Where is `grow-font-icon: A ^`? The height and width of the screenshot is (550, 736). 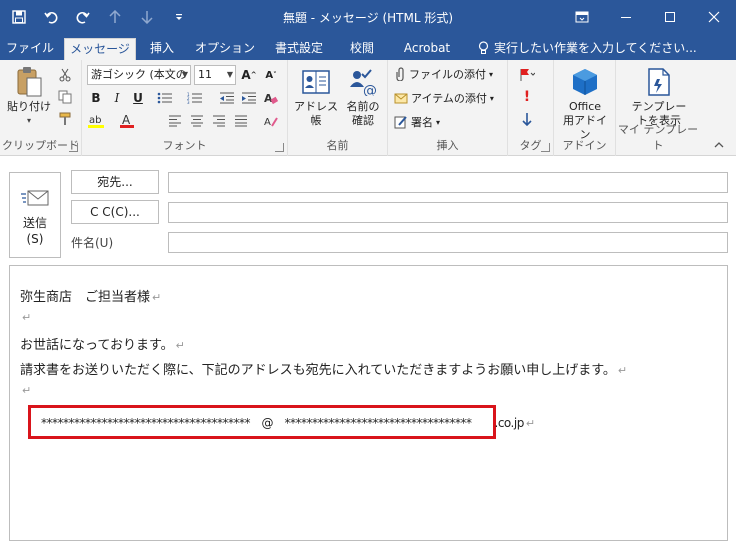
grow-font-icon: A ^ is located at coordinates (249, 75).